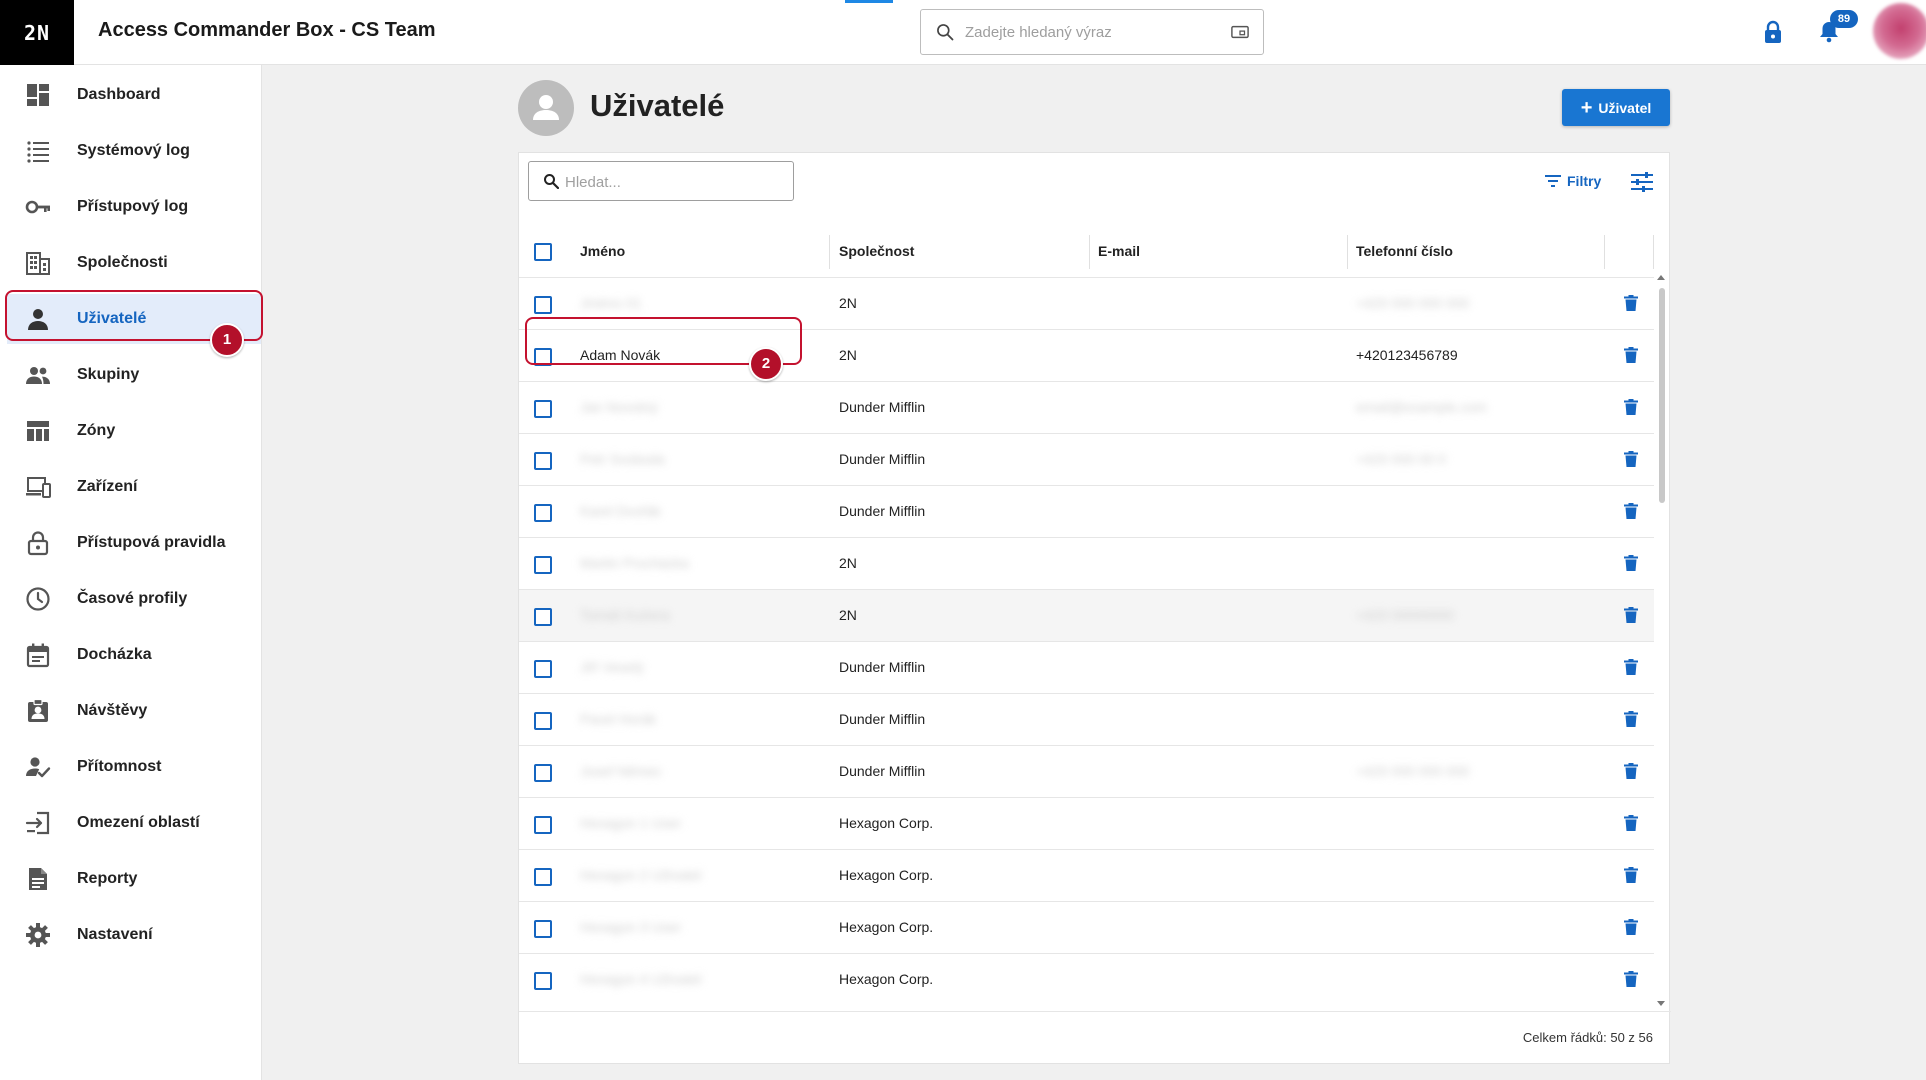 This screenshot has width=1926, height=1080. I want to click on table-row: Pavel Horák Dunder Mifflin, so click(1086, 719).